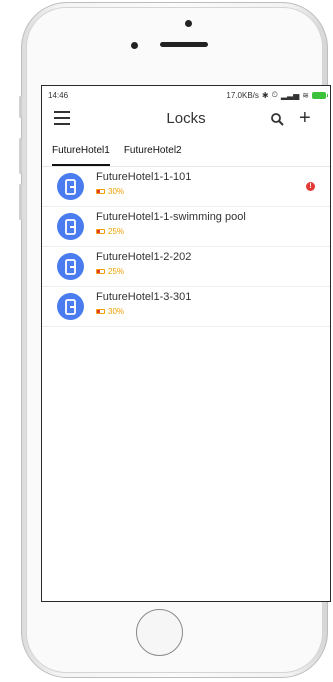 The image size is (333, 682). Describe the element at coordinates (274, 94) in the screenshot. I see `alarm-icon: ⏲` at that location.